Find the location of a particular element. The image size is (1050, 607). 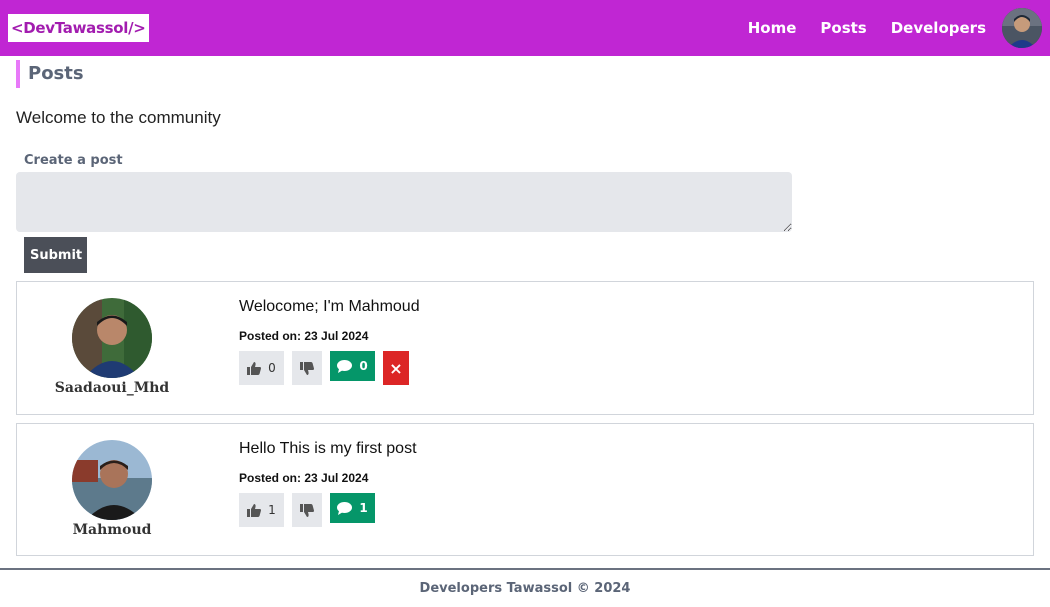

close-icon: × is located at coordinates (396, 368).